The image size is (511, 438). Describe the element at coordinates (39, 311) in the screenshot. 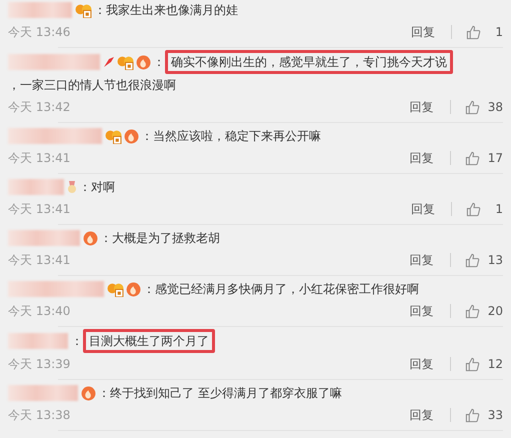

I see `comment-time: 今天 13:40` at that location.